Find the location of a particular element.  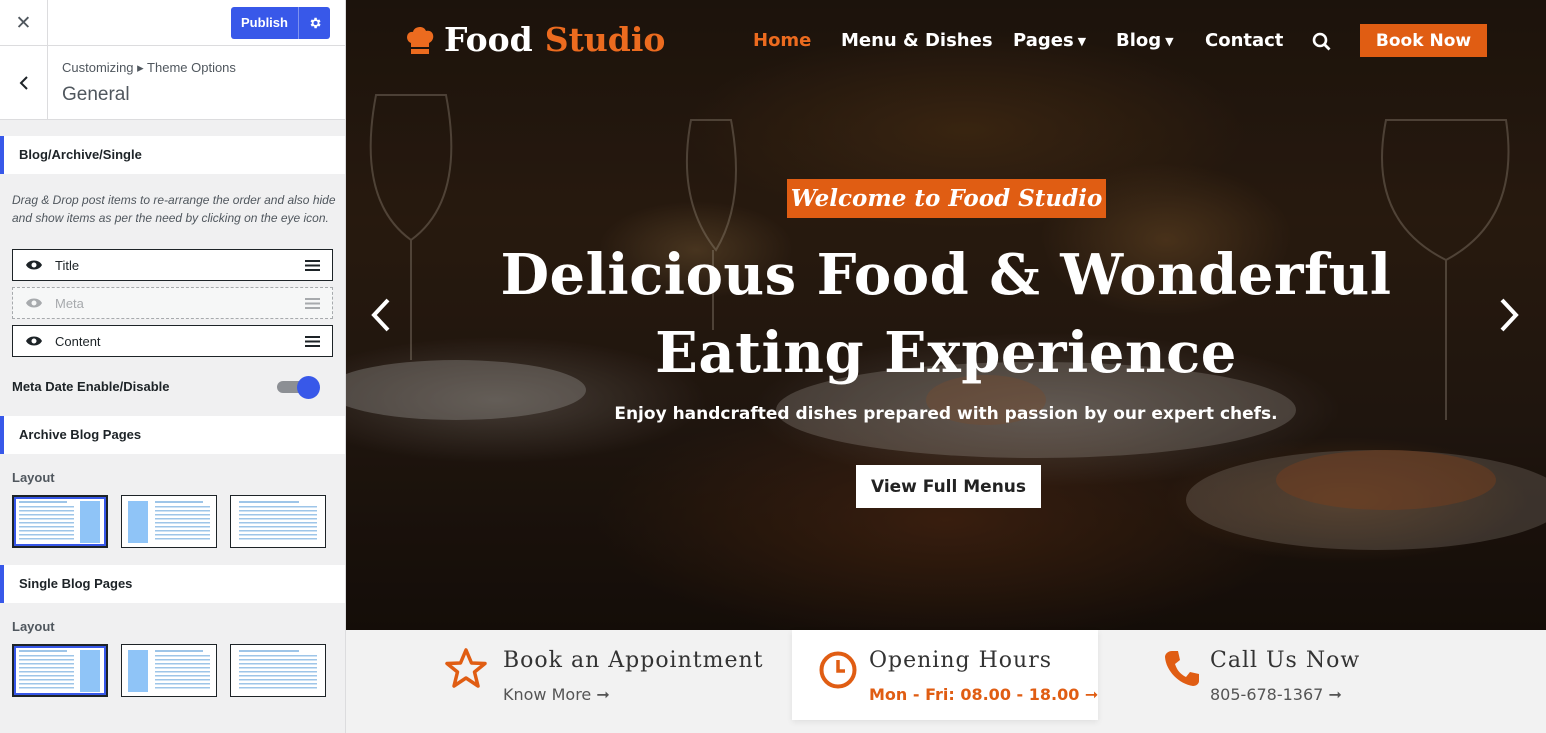

nav-home: Home is located at coordinates (782, 40).